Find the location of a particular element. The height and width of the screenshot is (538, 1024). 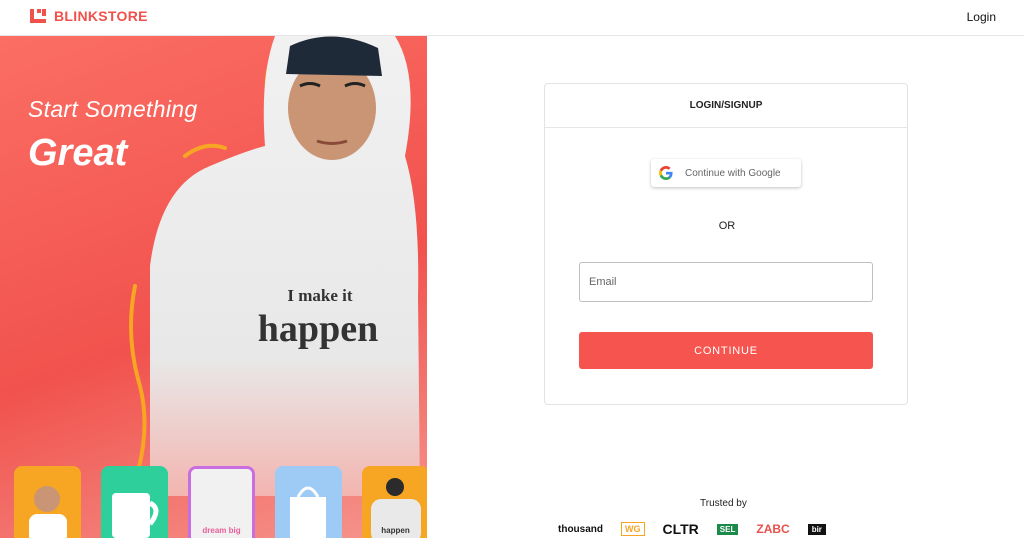

brand-logo-wg: WG is located at coordinates (633, 529).